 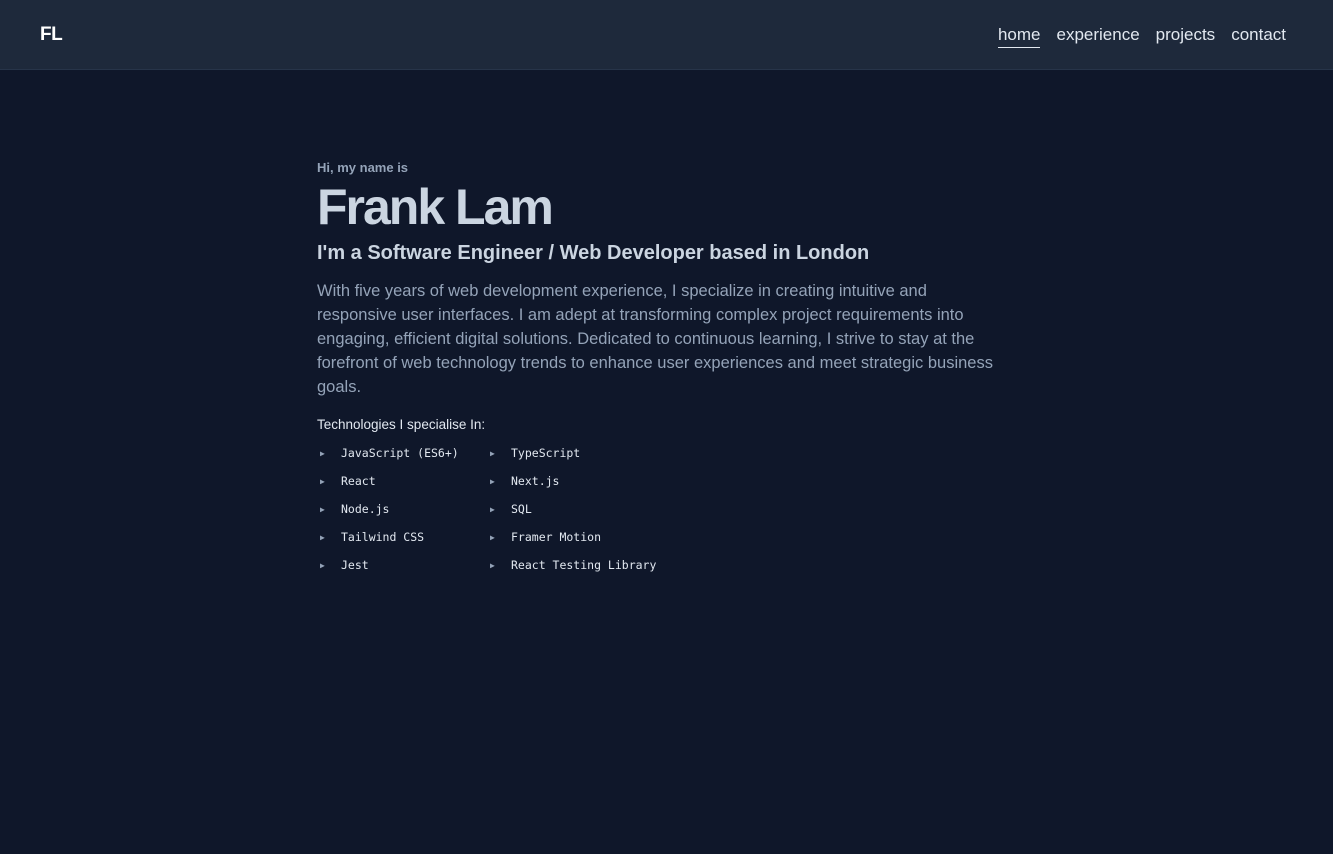 I want to click on tech-item: ▶ React Testing Library, so click(x=587, y=565).